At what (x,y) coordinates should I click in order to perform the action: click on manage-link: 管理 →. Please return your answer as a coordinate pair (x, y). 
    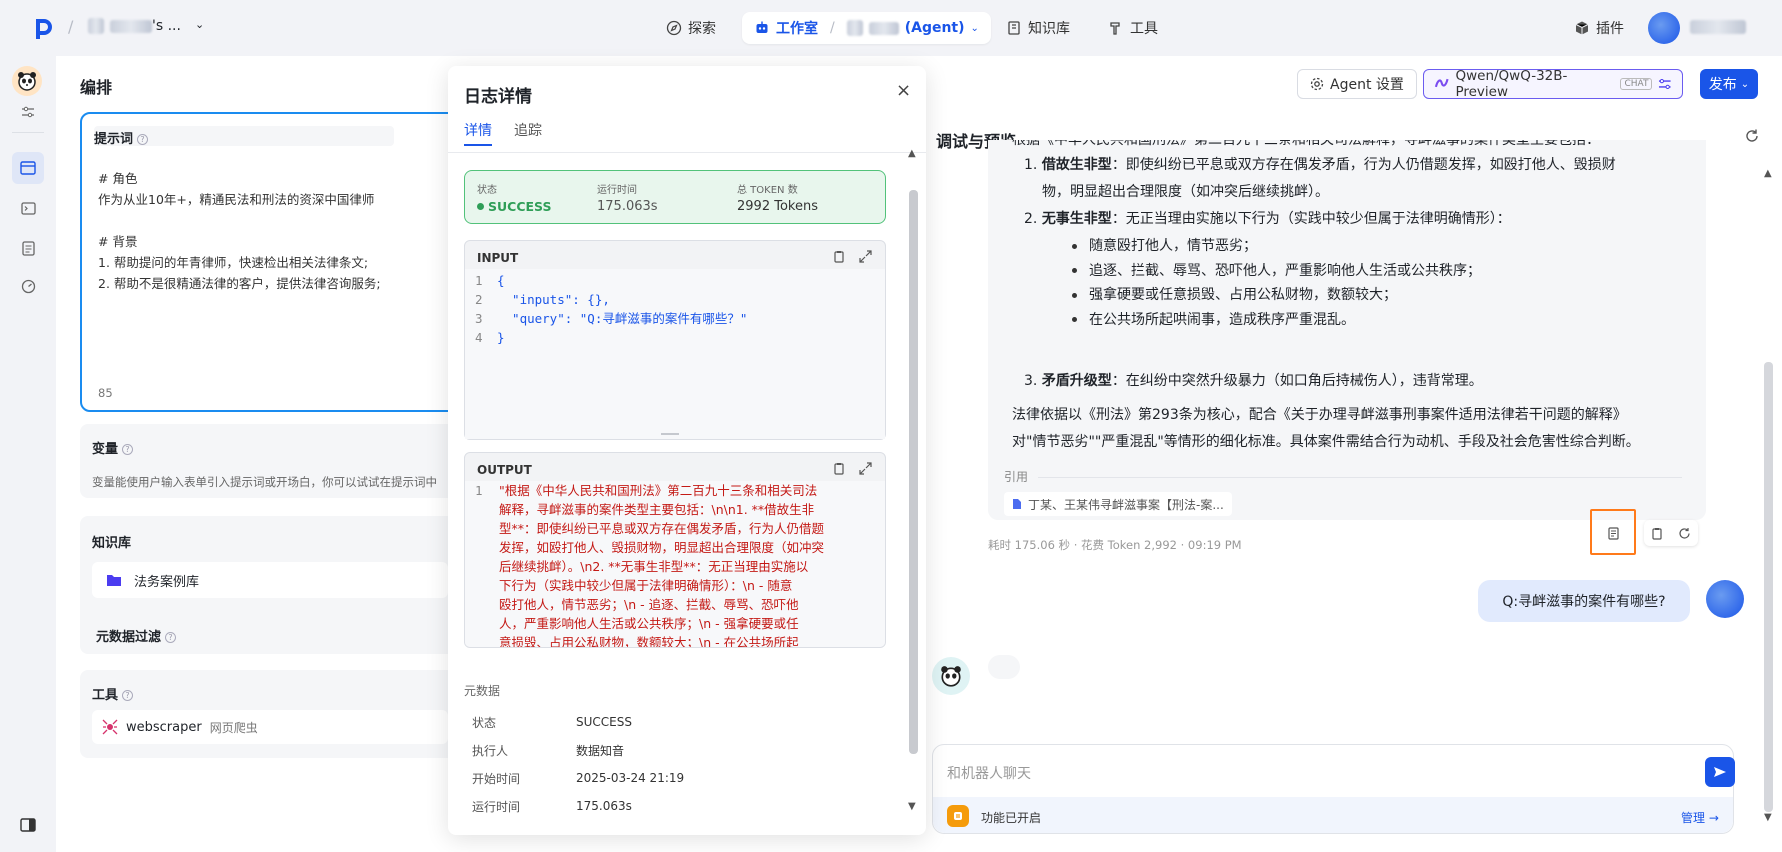
    Looking at the image, I should click on (1700, 817).